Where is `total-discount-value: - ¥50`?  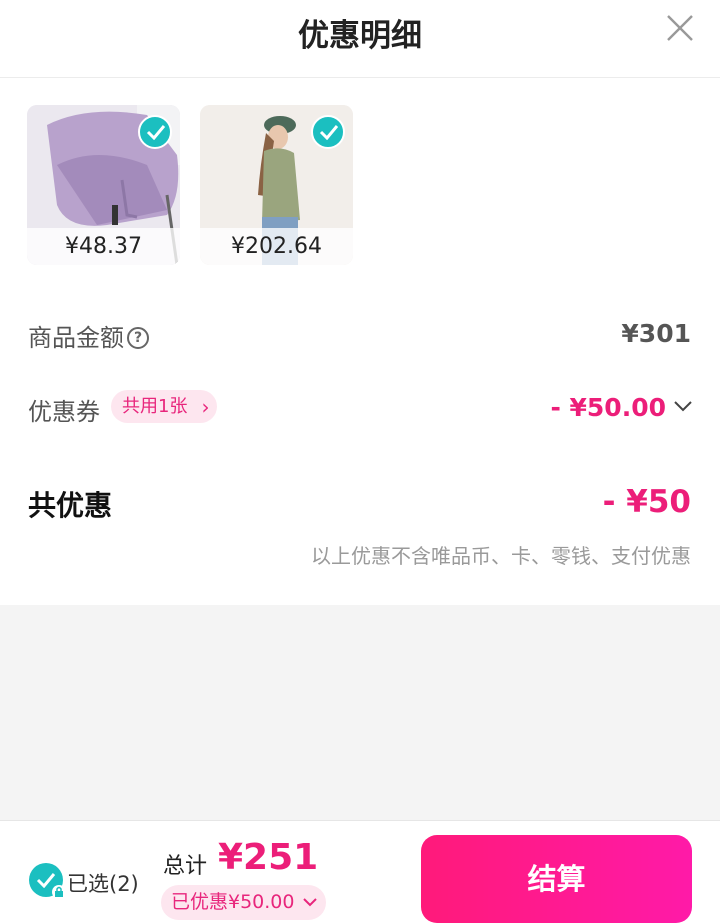 total-discount-value: - ¥50 is located at coordinates (646, 502).